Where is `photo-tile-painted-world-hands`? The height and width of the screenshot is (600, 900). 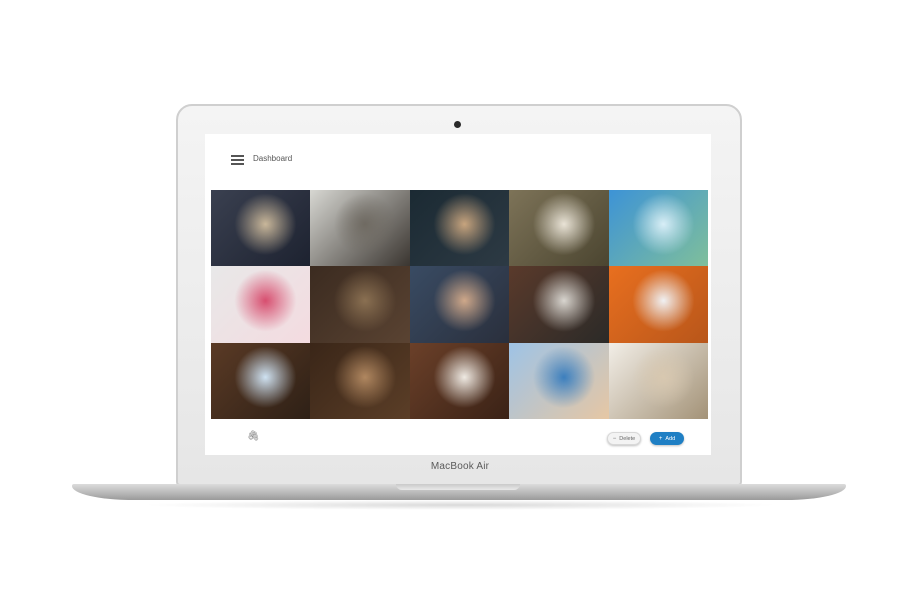 photo-tile-painted-world-hands is located at coordinates (559, 380).